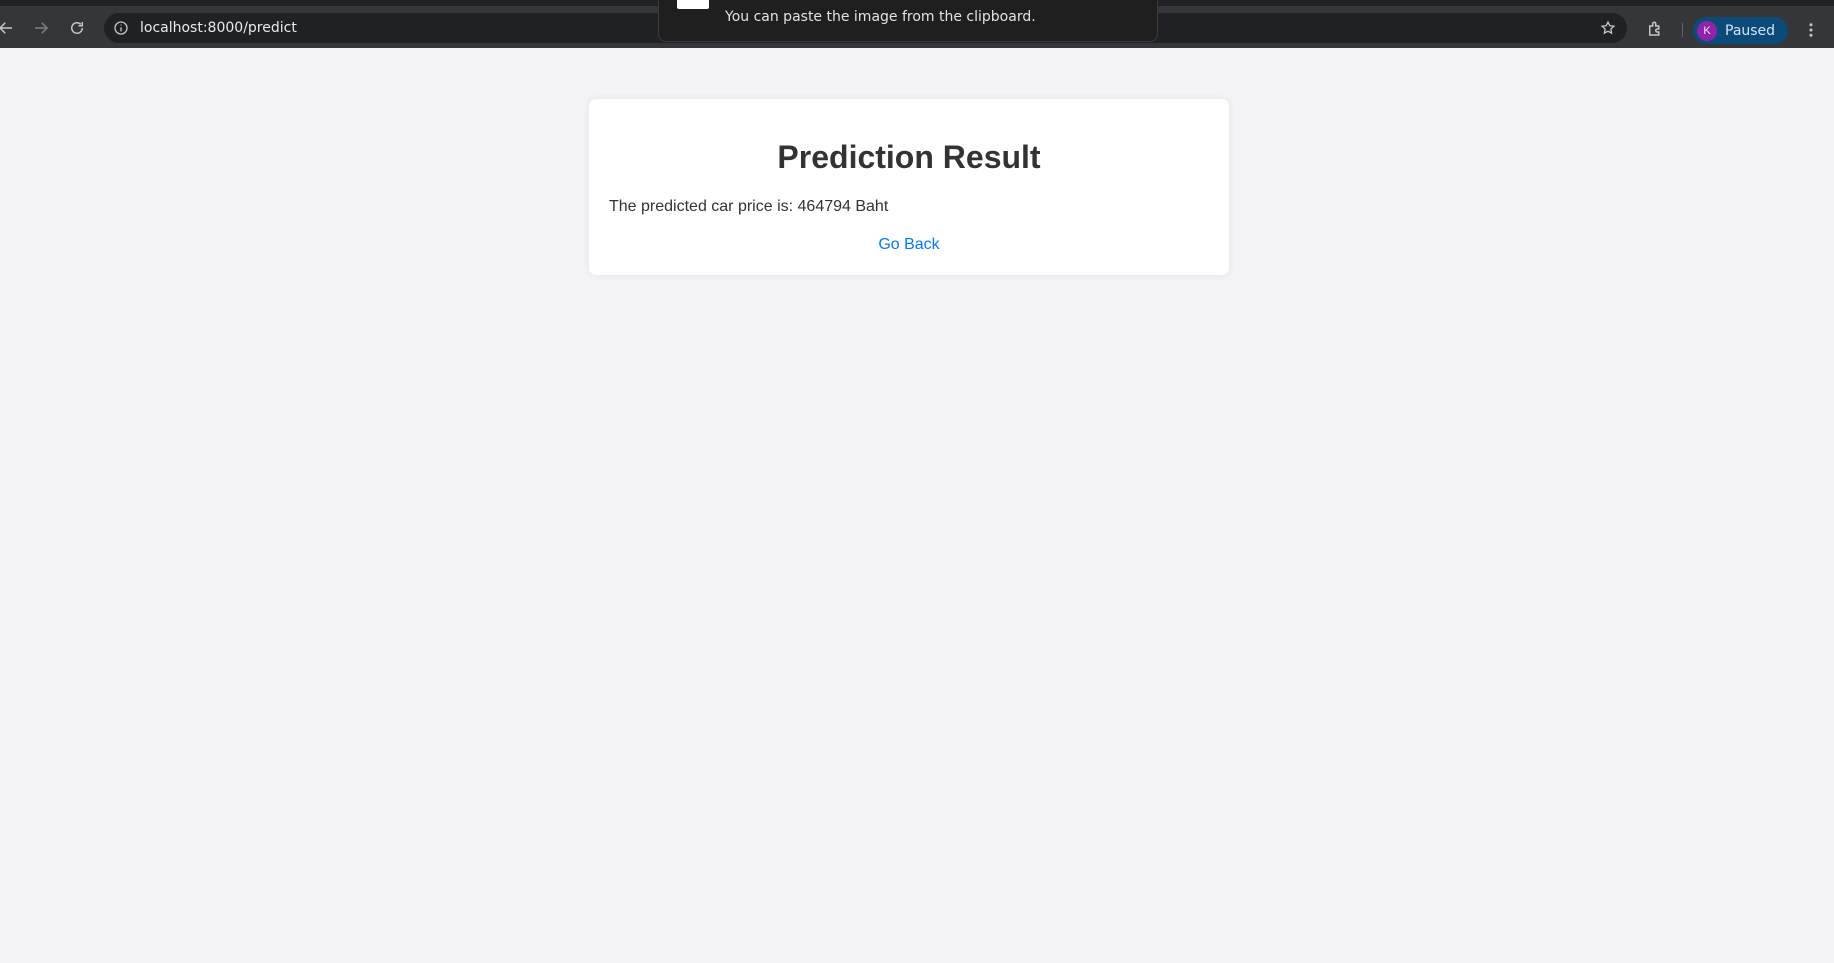 The width and height of the screenshot is (1834, 963). Describe the element at coordinates (909, 157) in the screenshot. I see `page-title: Prediction Result` at that location.